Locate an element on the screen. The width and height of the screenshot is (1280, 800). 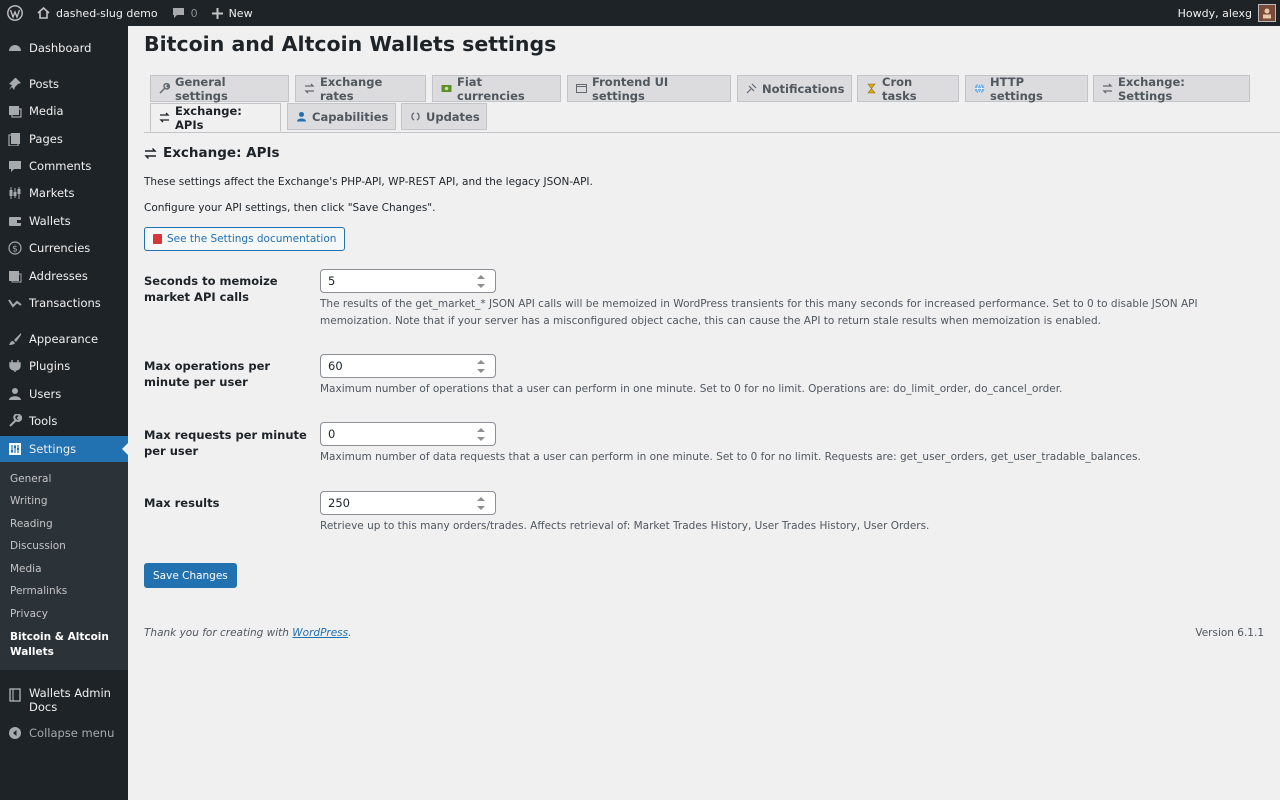
sidebar-item-settings: Settings is located at coordinates (64, 449).